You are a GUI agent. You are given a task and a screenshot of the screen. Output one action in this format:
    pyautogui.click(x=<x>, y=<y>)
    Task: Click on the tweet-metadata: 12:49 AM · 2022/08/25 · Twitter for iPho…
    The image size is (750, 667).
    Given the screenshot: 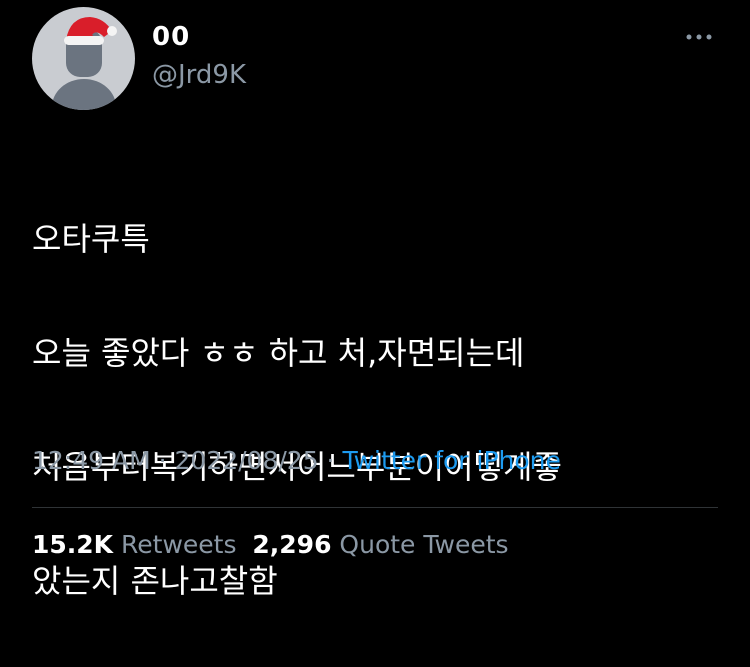 What is the action you would take?
    pyautogui.click(x=296, y=460)
    